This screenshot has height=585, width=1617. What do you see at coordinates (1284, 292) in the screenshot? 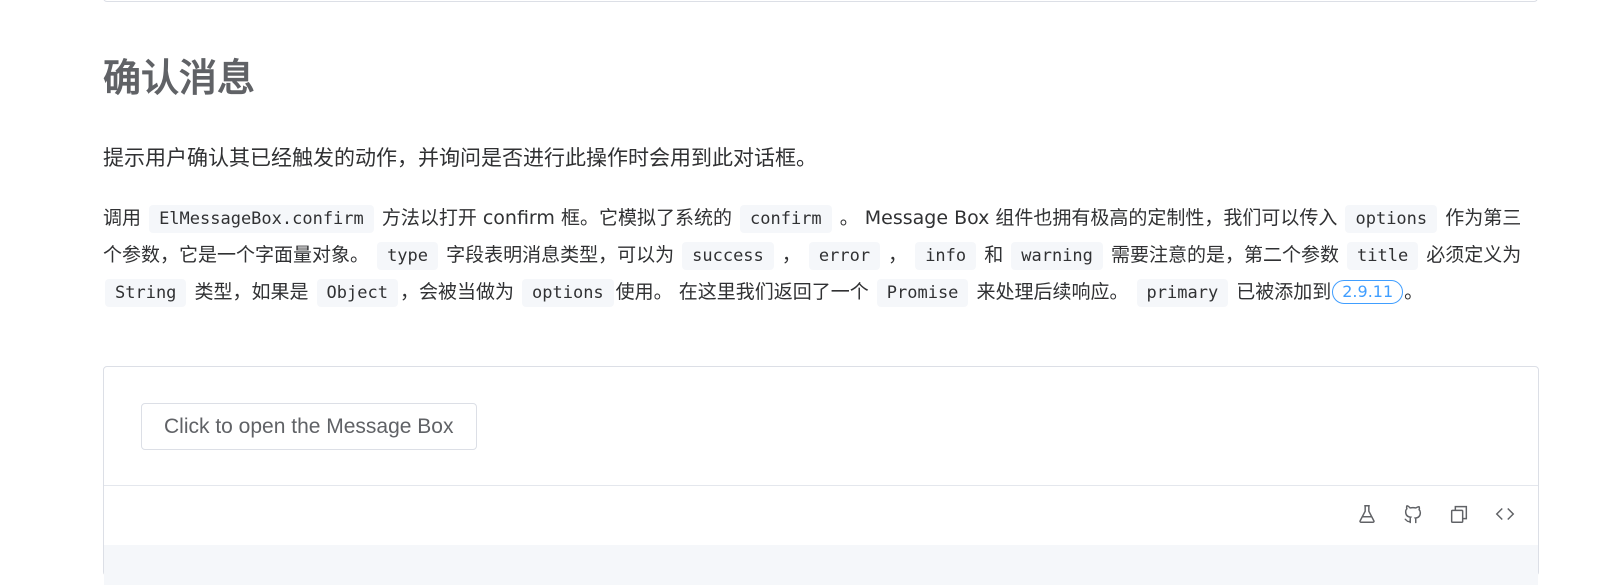
I see `desc-text: 已被添加到` at bounding box center [1284, 292].